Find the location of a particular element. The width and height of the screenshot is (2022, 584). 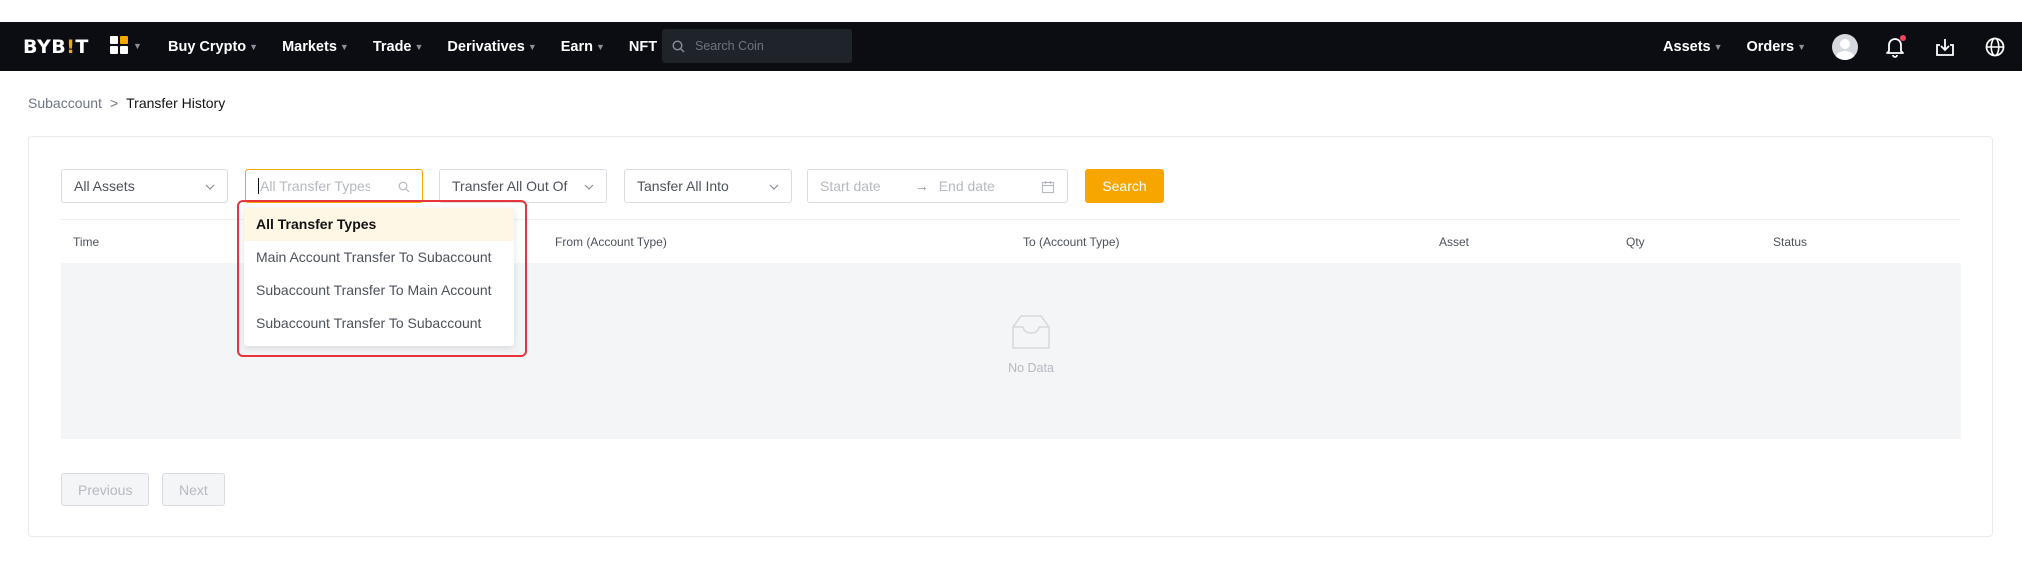

breadcrumb: Subaccount > Transfer History is located at coordinates (126, 103).